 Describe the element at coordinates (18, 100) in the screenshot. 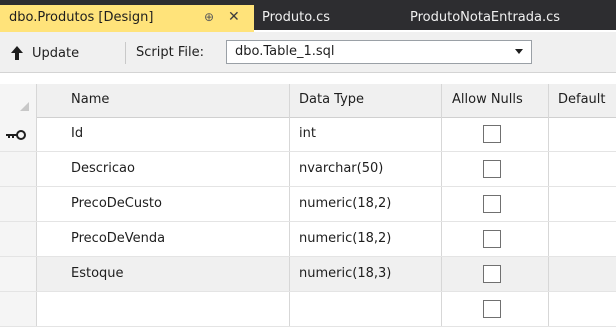

I see `select-all-corner` at that location.